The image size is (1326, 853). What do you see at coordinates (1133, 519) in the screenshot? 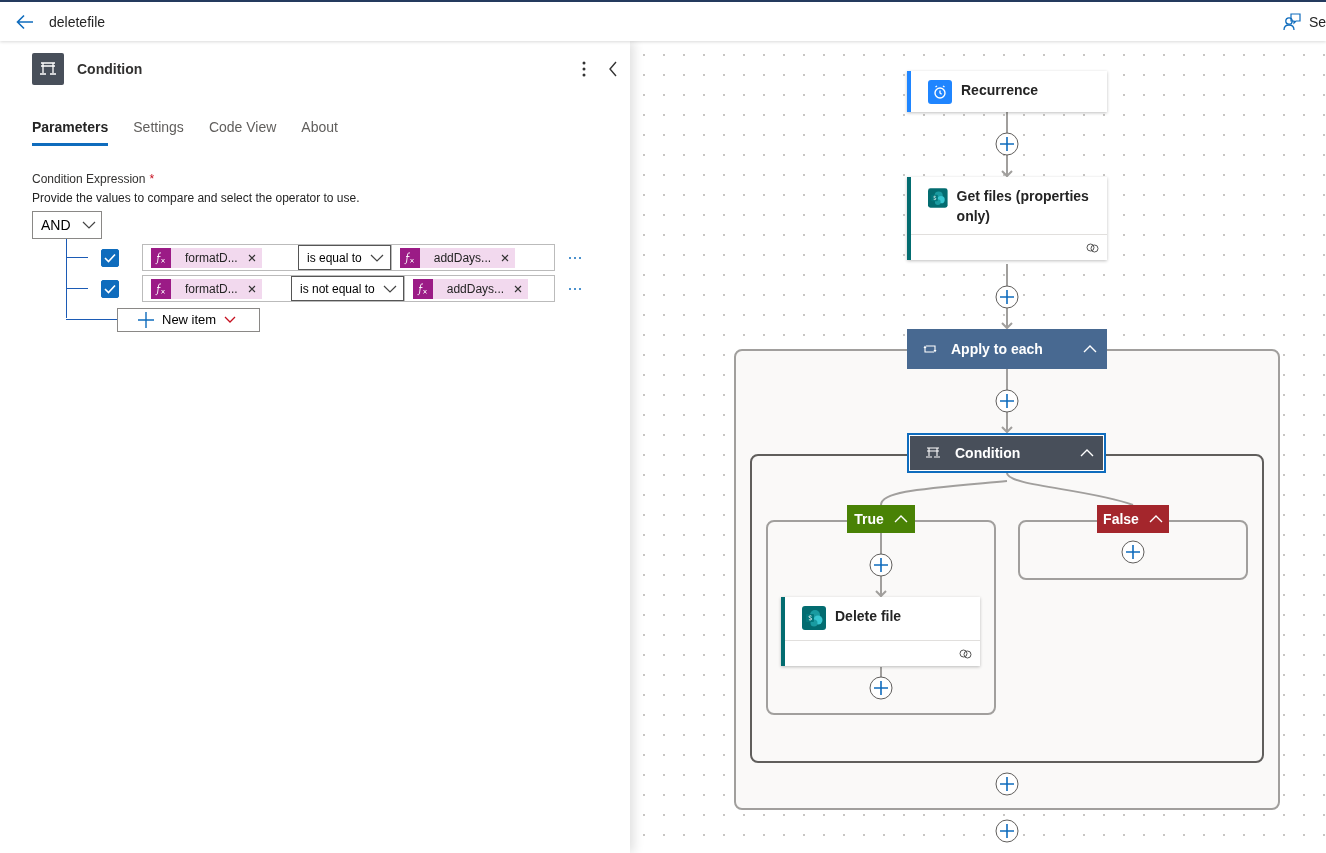
I see `branch-label: False` at bounding box center [1133, 519].